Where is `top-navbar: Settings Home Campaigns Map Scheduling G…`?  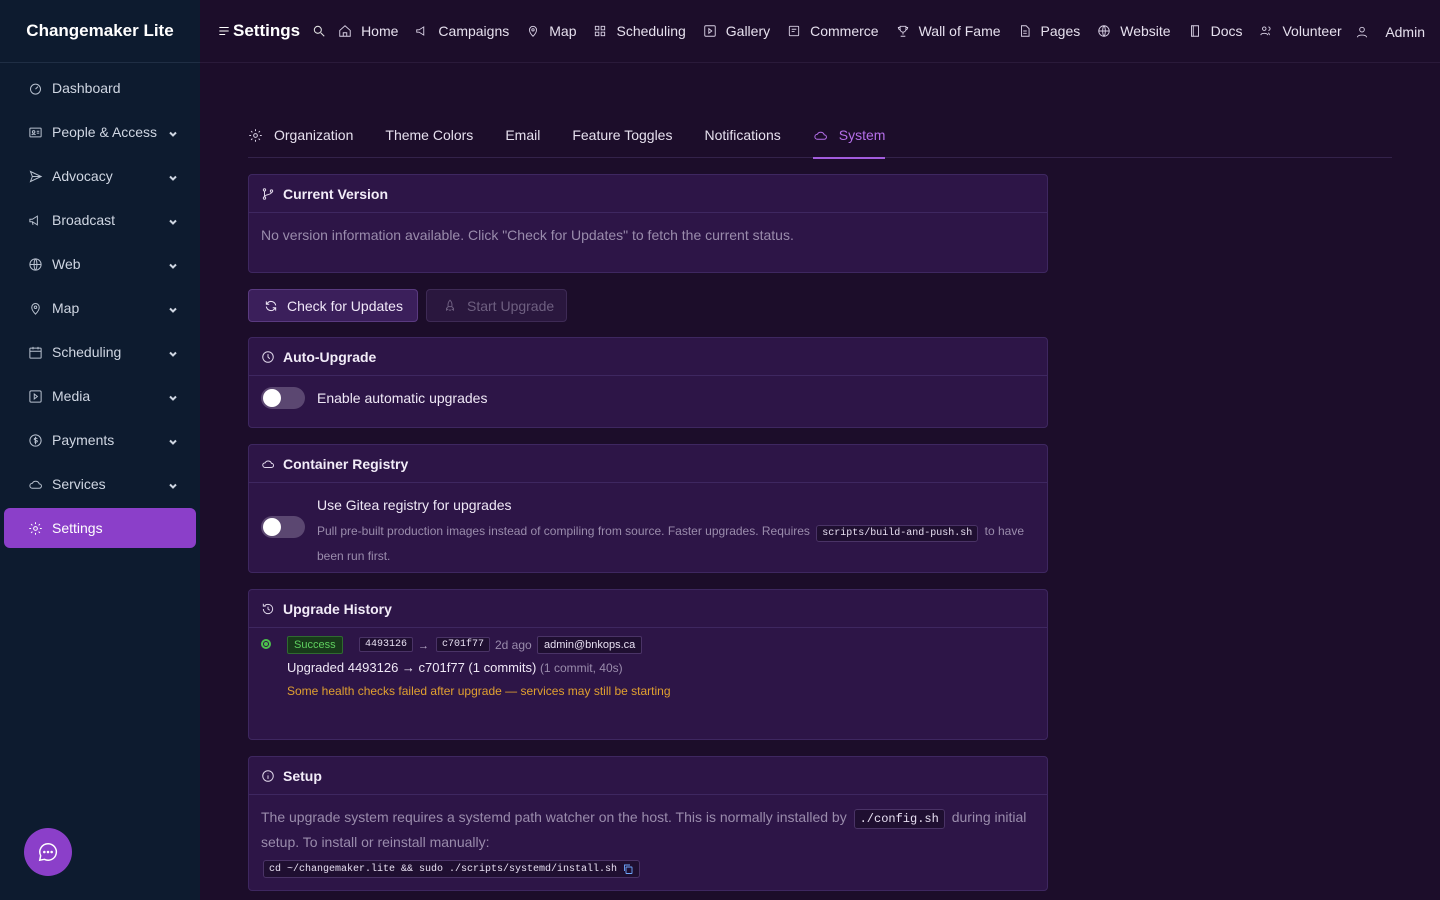
top-navbar: Settings Home Campaigns Map Scheduling G… is located at coordinates (820, 31).